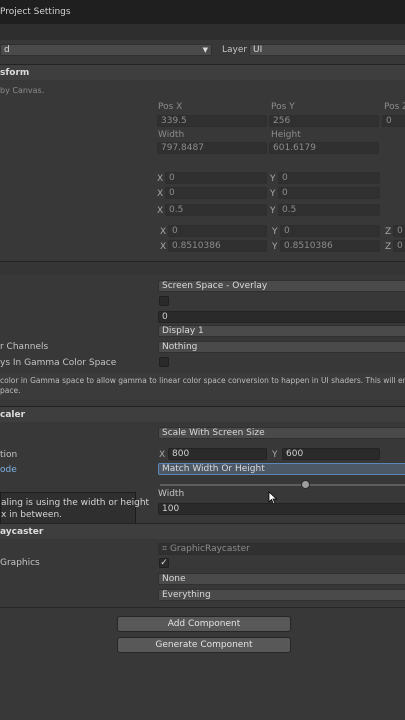  What do you see at coordinates (273, 211) in the screenshot?
I see `pivot-y-axis: Y` at bounding box center [273, 211].